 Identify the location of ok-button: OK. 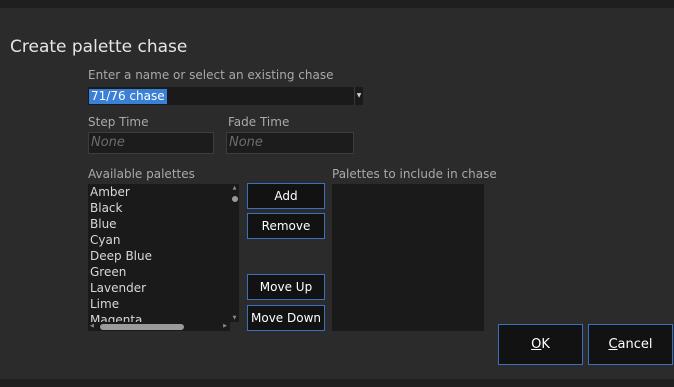
(540, 344).